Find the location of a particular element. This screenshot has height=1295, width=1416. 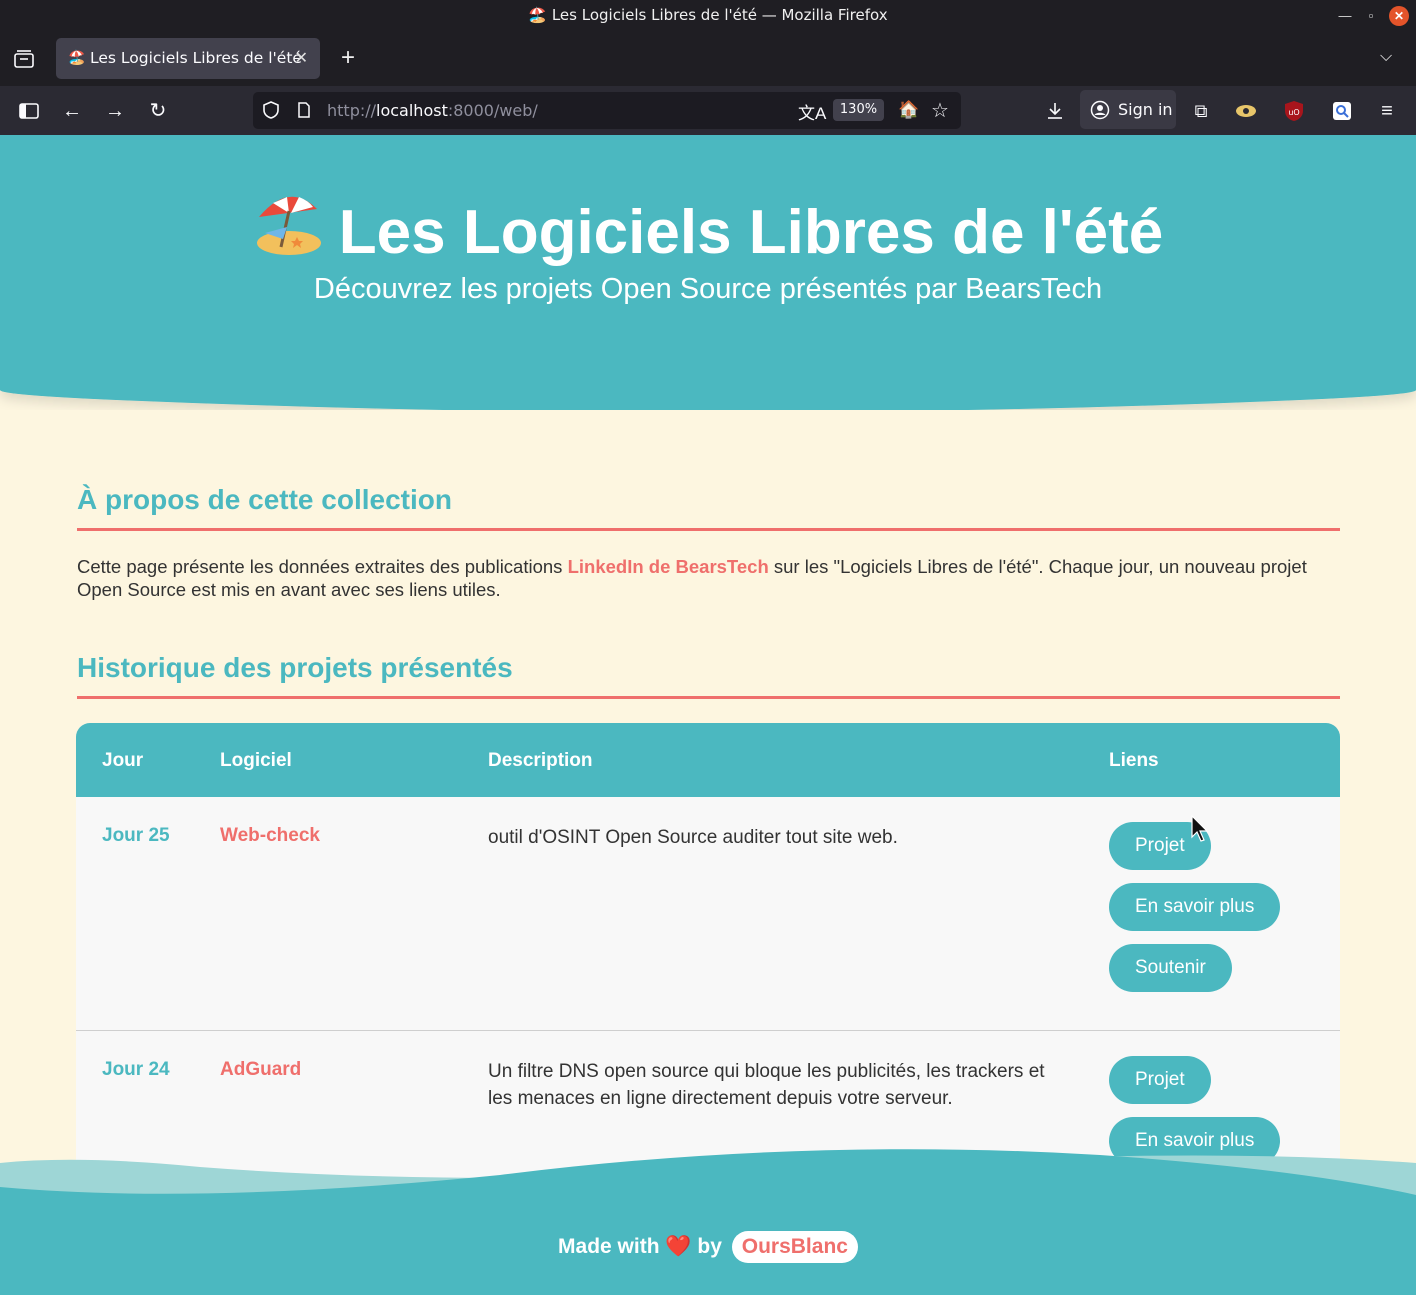

extensions-button: ⧉ is located at coordinates (1201, 111).